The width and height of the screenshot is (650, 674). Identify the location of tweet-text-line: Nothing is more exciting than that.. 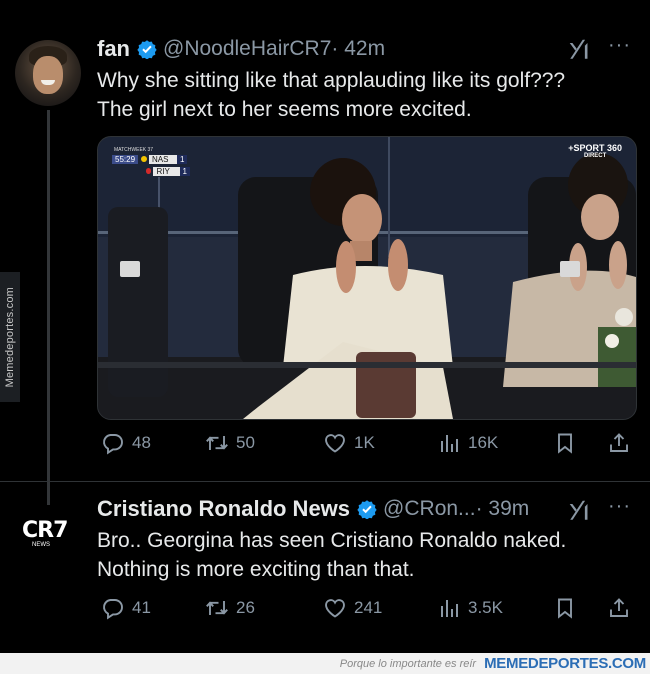
(256, 569).